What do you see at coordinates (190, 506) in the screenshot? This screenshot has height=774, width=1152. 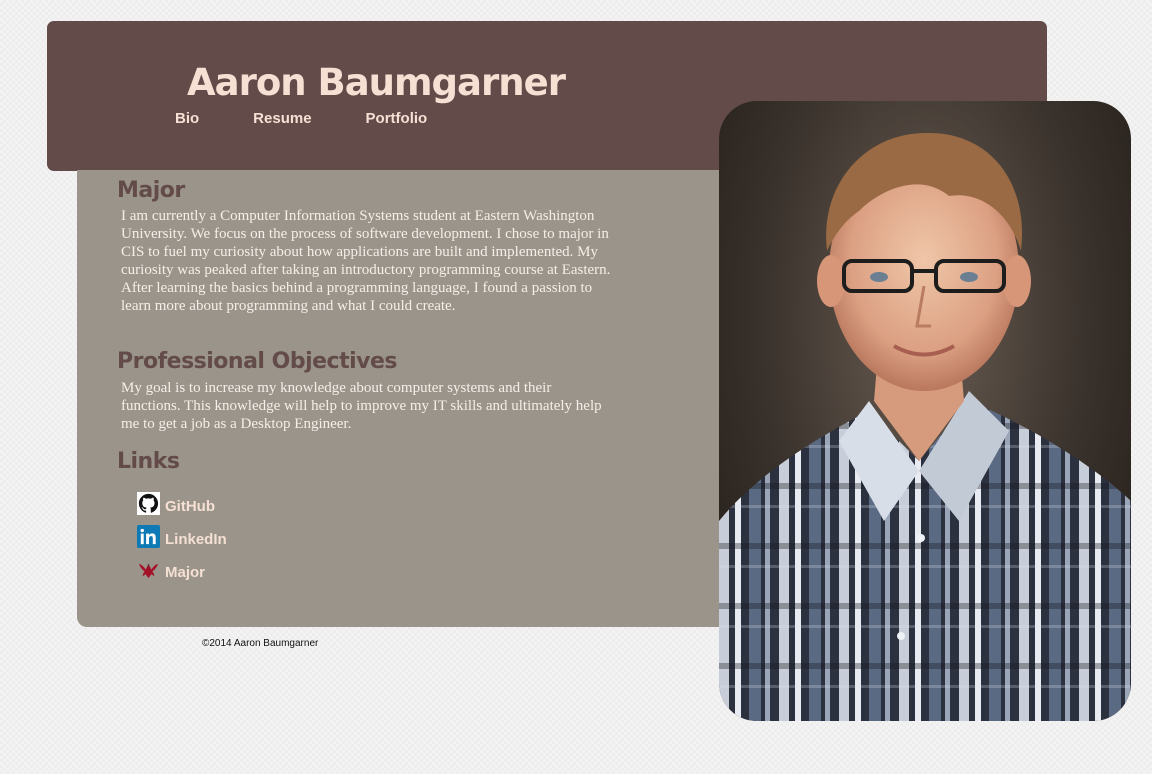 I see `github-link-label: GitHub` at bounding box center [190, 506].